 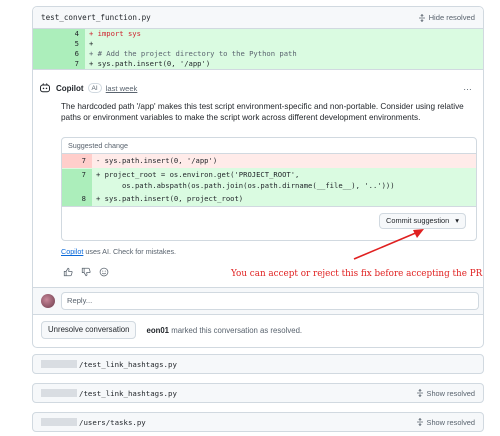 I want to click on line-number: 4, so click(x=59, y=34).